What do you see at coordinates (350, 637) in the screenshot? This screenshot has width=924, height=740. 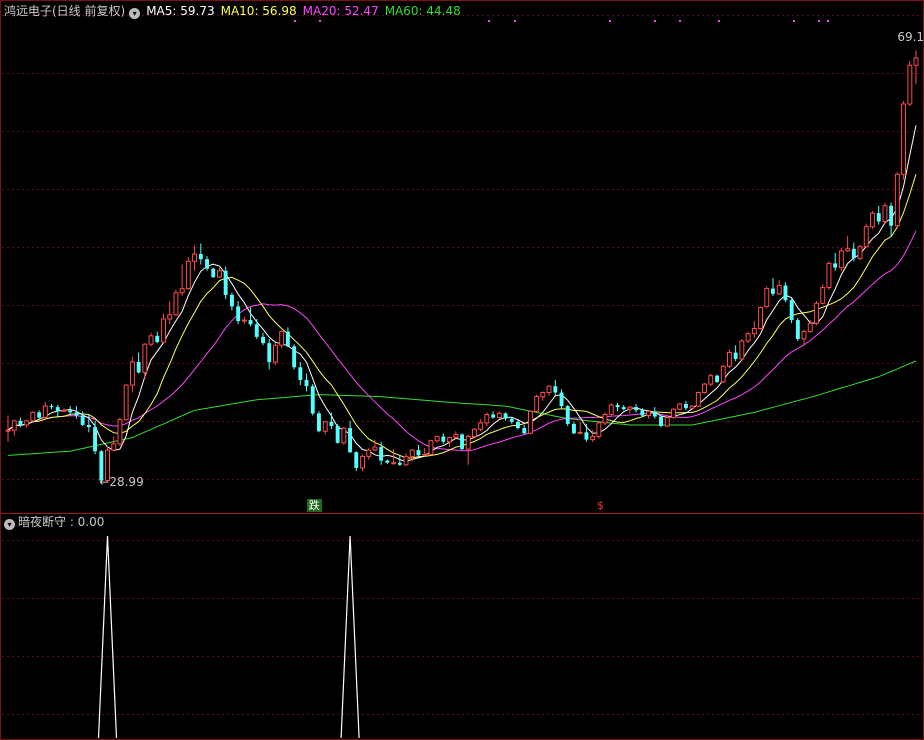 I see `indicator-spike` at bounding box center [350, 637].